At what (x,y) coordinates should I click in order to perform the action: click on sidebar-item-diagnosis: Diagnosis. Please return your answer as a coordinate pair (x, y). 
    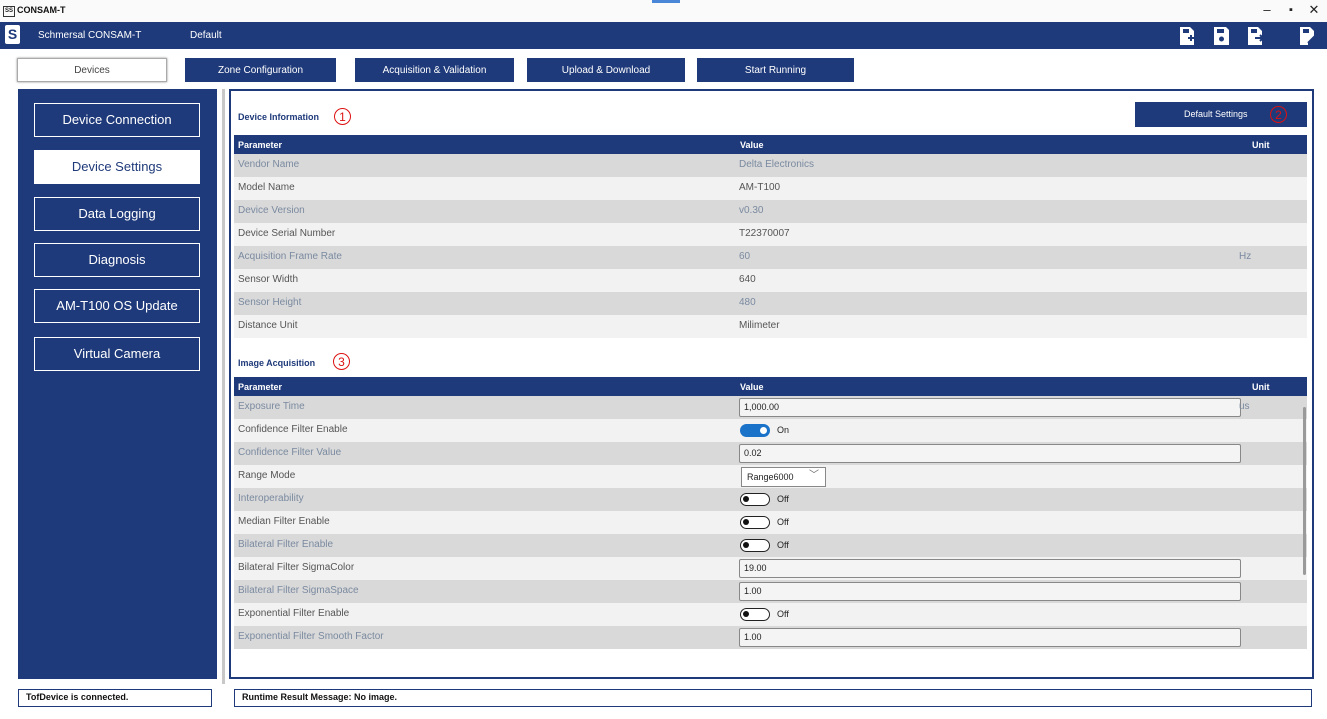
    Looking at the image, I should click on (117, 260).